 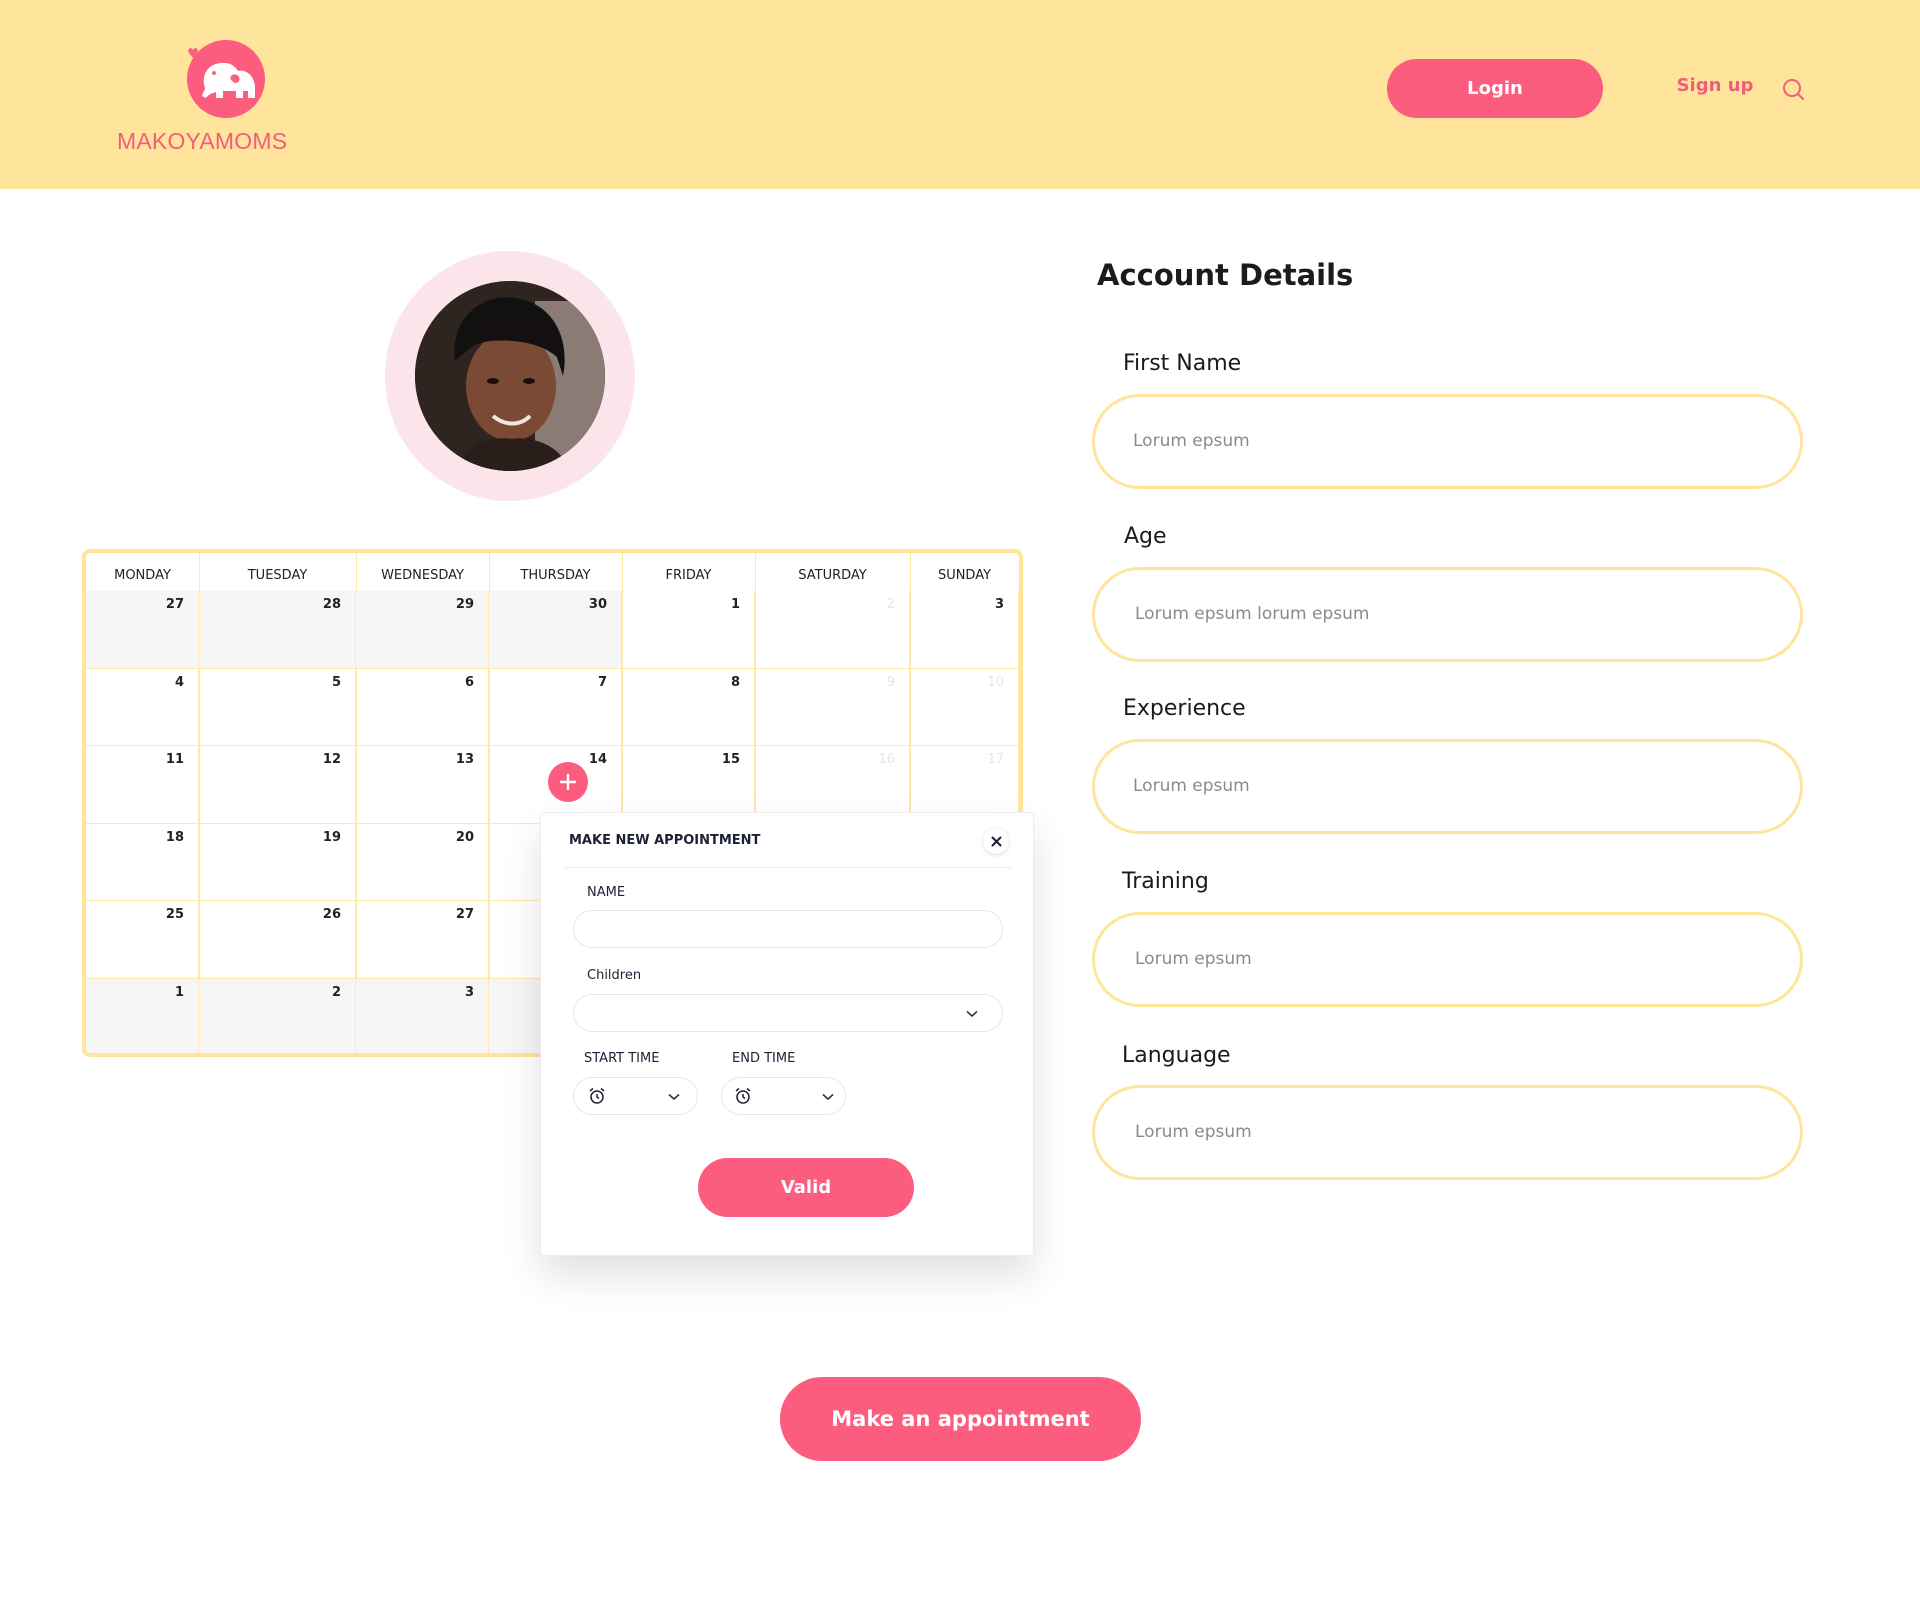 I want to click on search-icon, so click(x=1793, y=89).